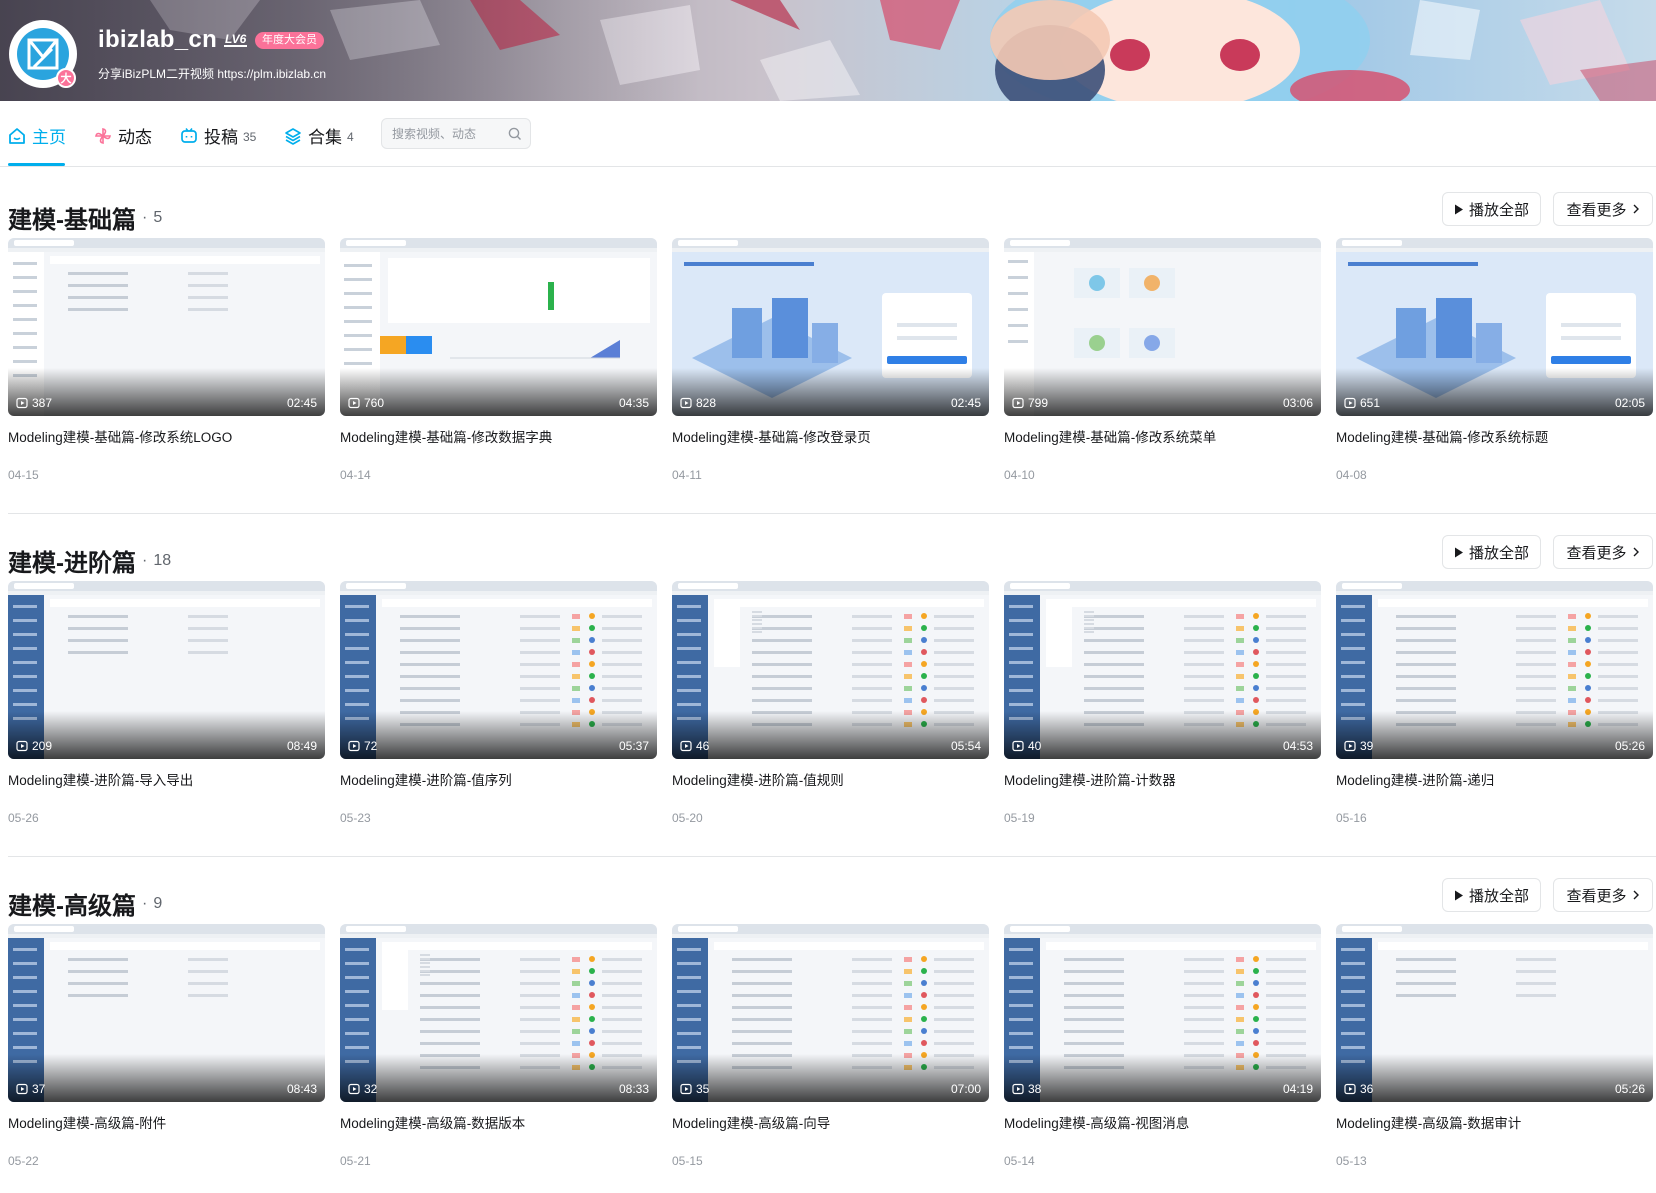 This screenshot has height=1193, width=1656. I want to click on video-thumbnail: 35 07:00, so click(830, 1013).